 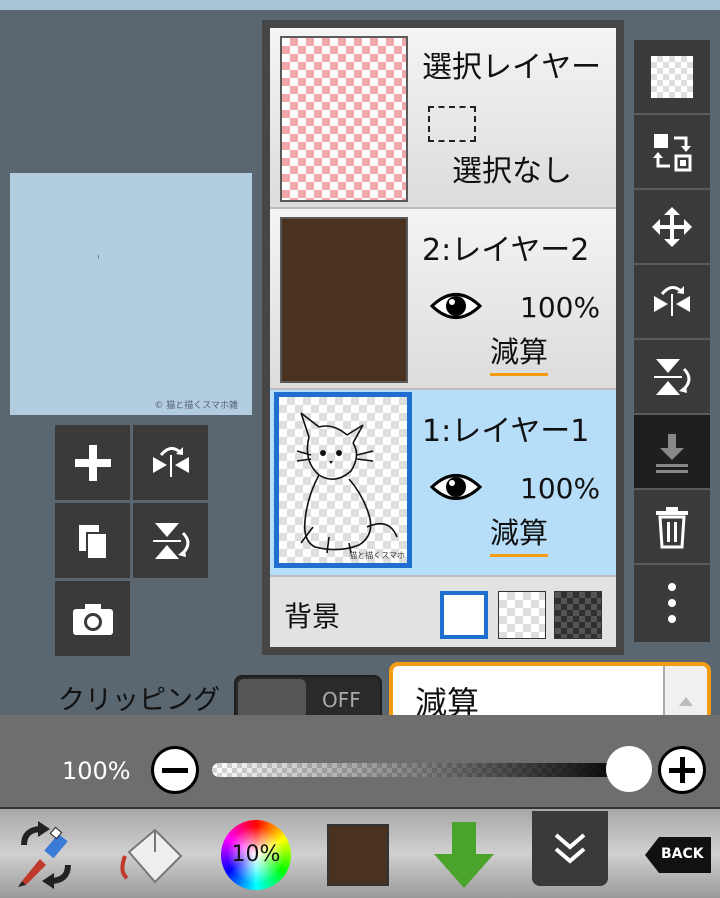 What do you see at coordinates (344, 119) in the screenshot?
I see `selection-layer-thumbnail` at bounding box center [344, 119].